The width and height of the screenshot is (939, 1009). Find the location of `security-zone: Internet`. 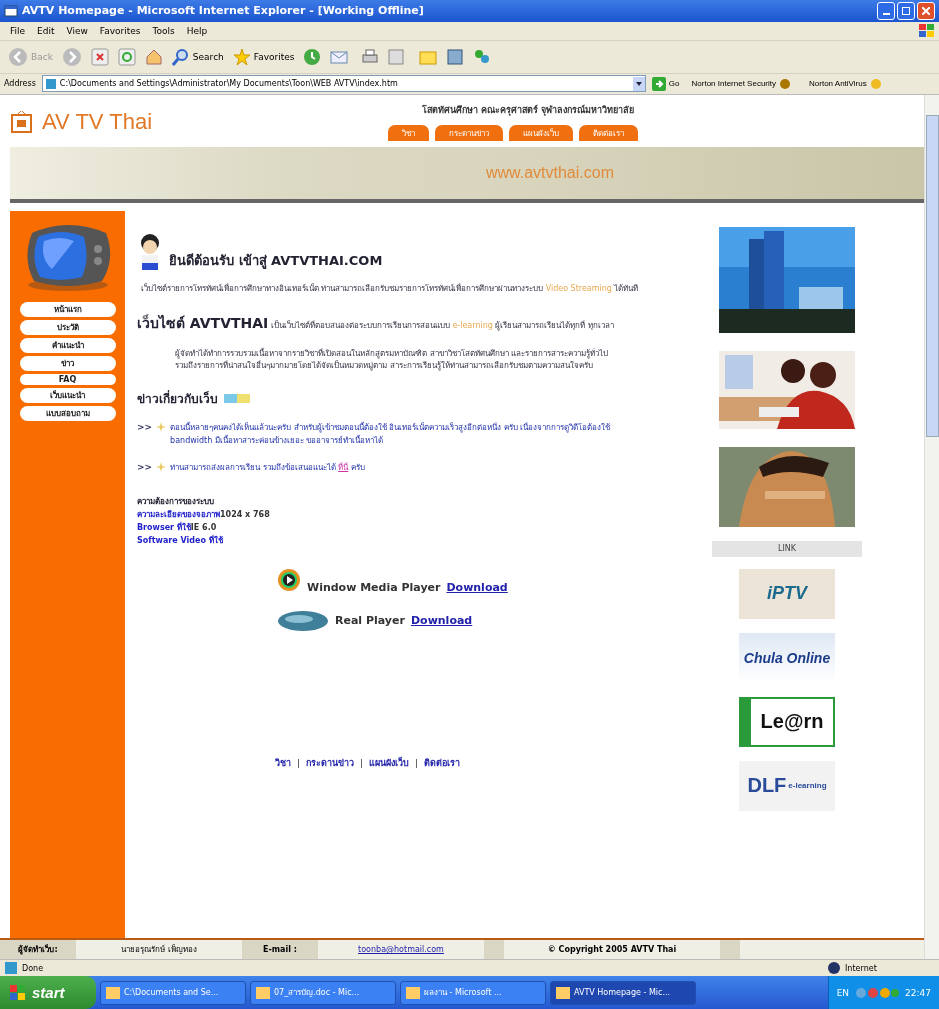

security-zone: Internet is located at coordinates (861, 968).